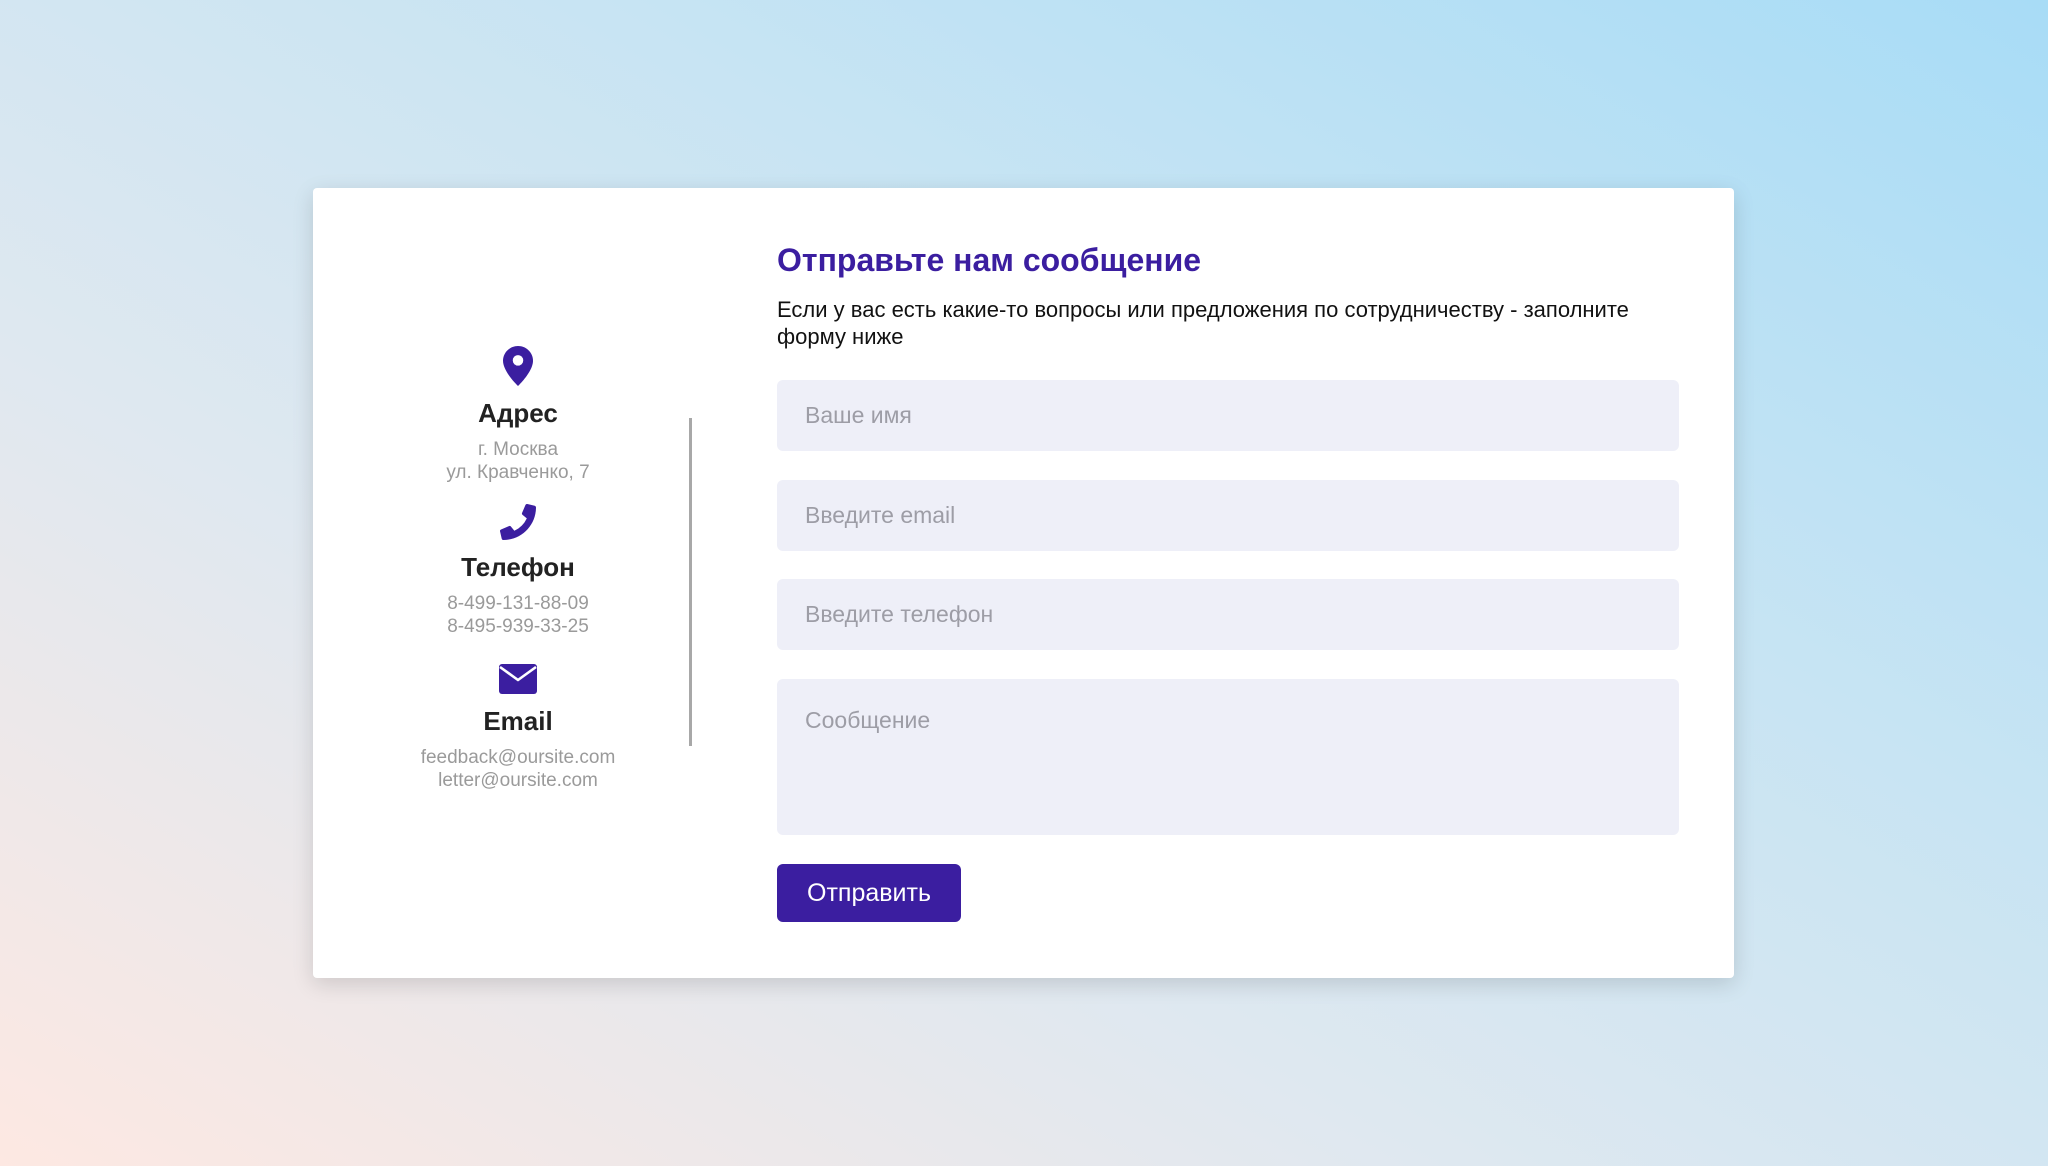 This screenshot has height=1166, width=2048. I want to click on address-lines: г. Москва ул. Кравченко, 7, so click(518, 461).